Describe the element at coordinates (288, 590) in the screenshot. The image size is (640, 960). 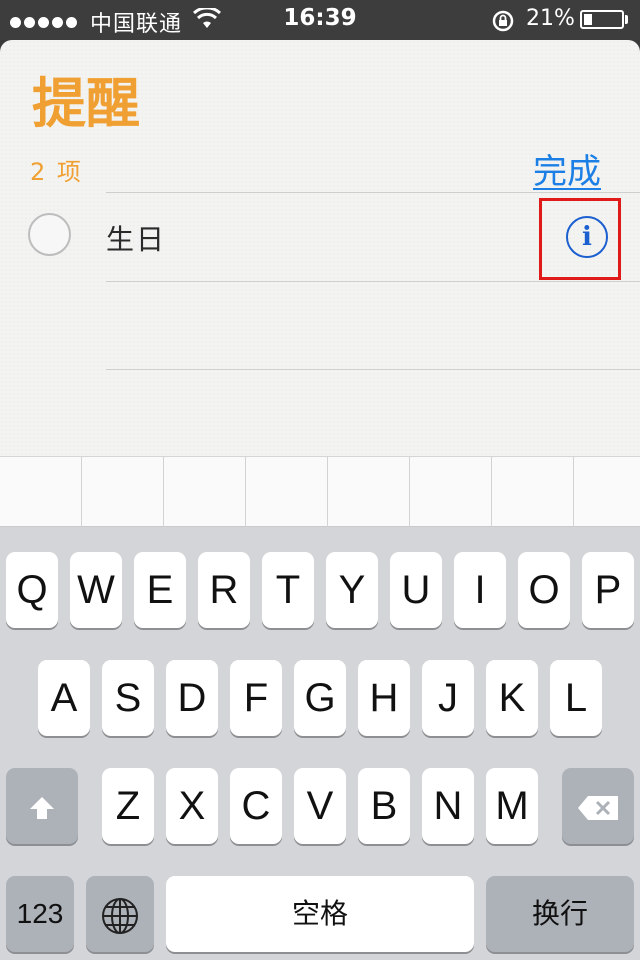
I see `key-t: T` at that location.